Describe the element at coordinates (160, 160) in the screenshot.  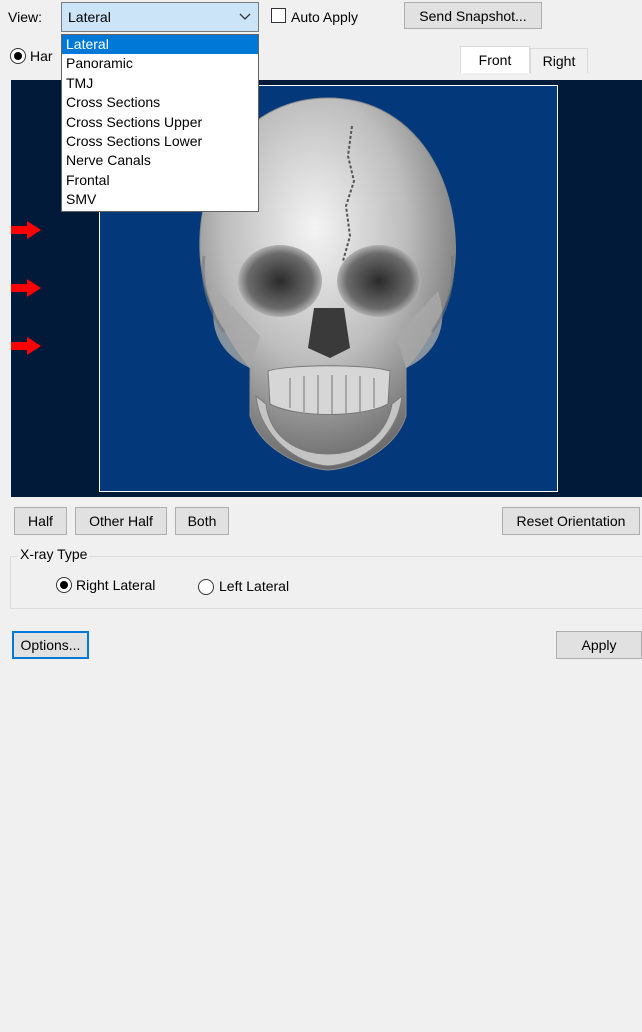
I see `dropdown-option-nerve-canals: Nerve Canals` at that location.